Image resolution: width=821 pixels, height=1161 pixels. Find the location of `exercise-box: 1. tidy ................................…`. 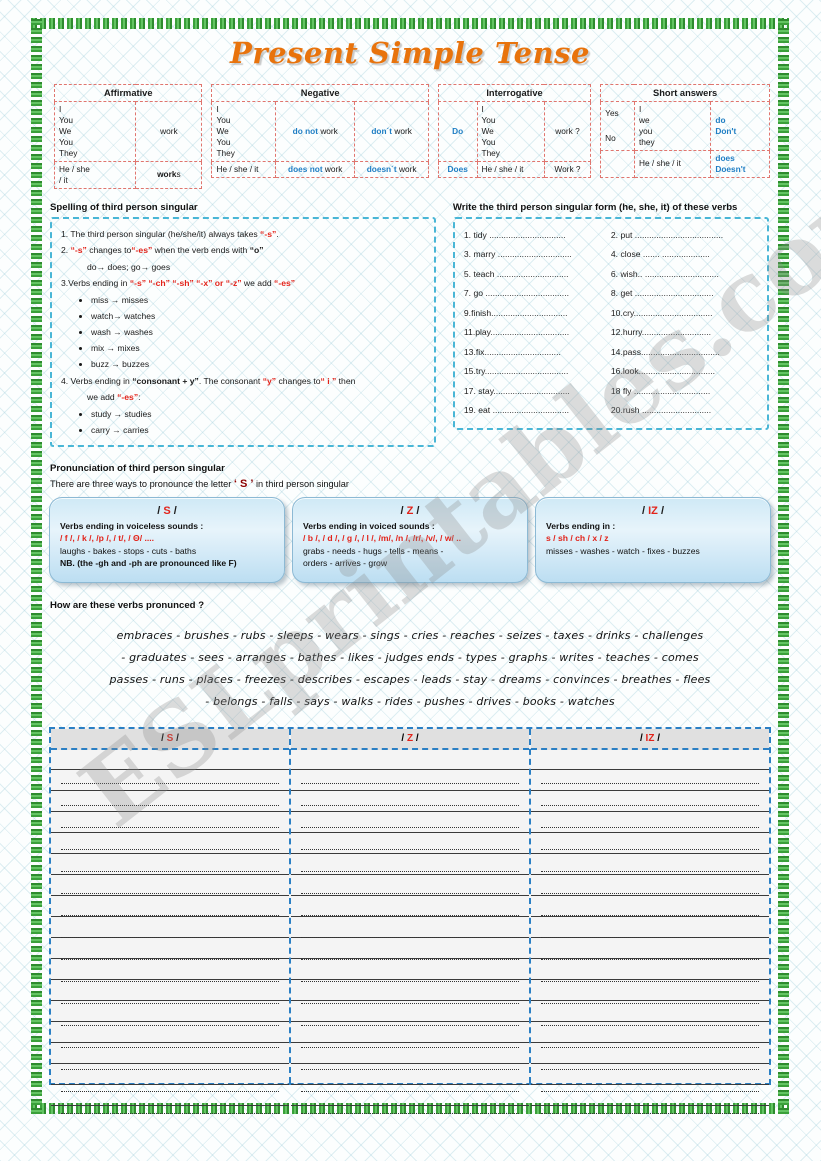

exercise-box: 1. tidy ................................… is located at coordinates (610, 323).